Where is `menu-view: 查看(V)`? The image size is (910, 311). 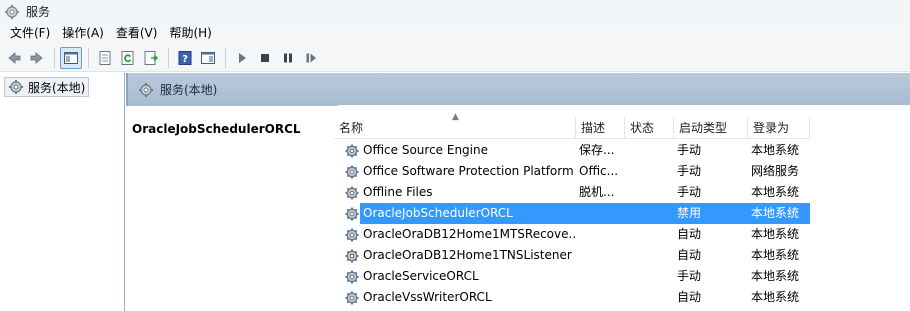
menu-view: 查看(V) is located at coordinates (137, 33).